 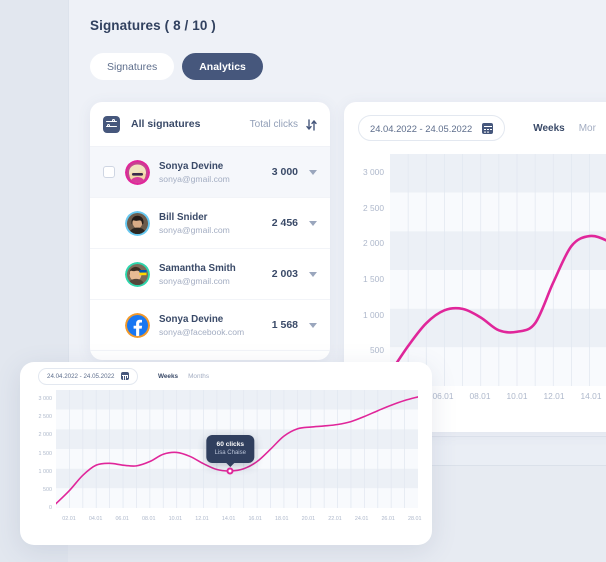 I want to click on floating-y-axis: 3 000 2 500 2 000 1 500 1 000 500 0, so click(x=38, y=450).